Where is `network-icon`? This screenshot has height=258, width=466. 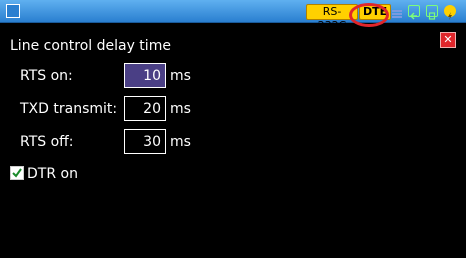
network-icon is located at coordinates (397, 11).